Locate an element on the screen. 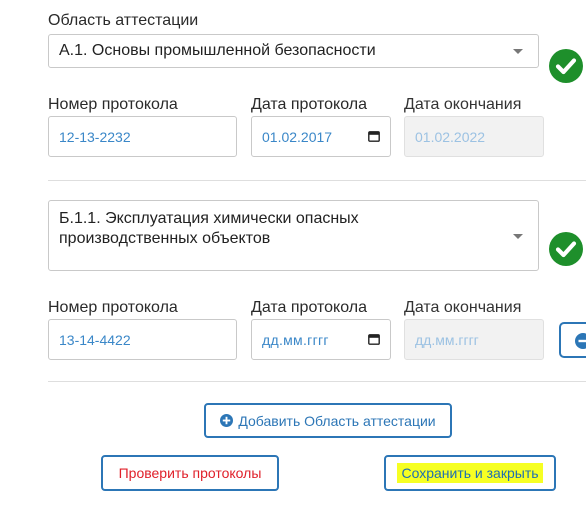  add-area-button: Добавить Область аттестации is located at coordinates (328, 420).